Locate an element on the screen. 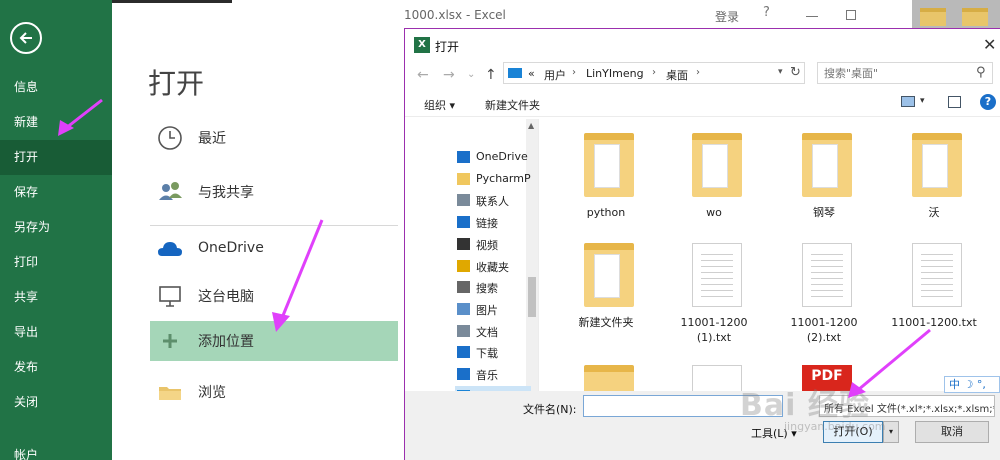 The width and height of the screenshot is (1000, 460). sidebar-item-publish: 发布 is located at coordinates (56, 367).